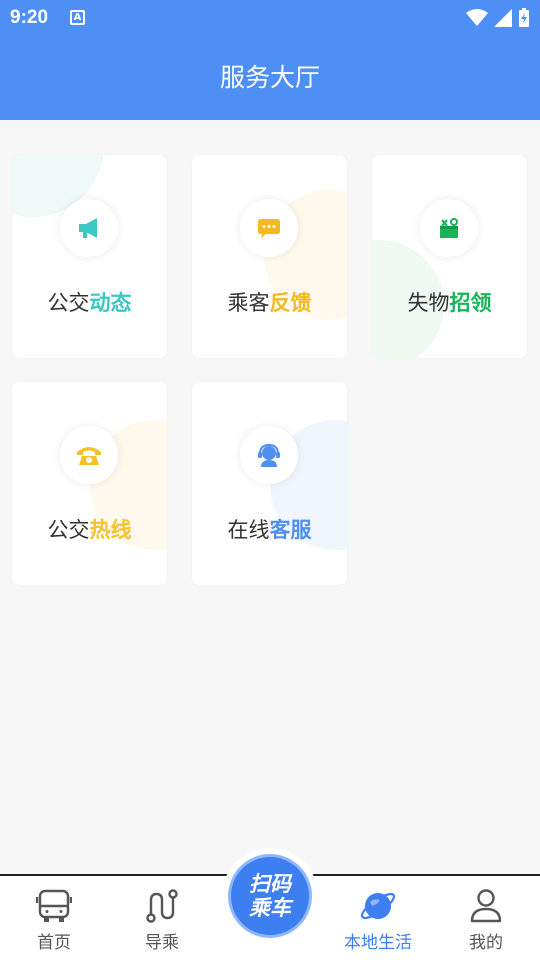 The height and width of the screenshot is (960, 540). I want to click on nav-label: 我的, so click(486, 943).